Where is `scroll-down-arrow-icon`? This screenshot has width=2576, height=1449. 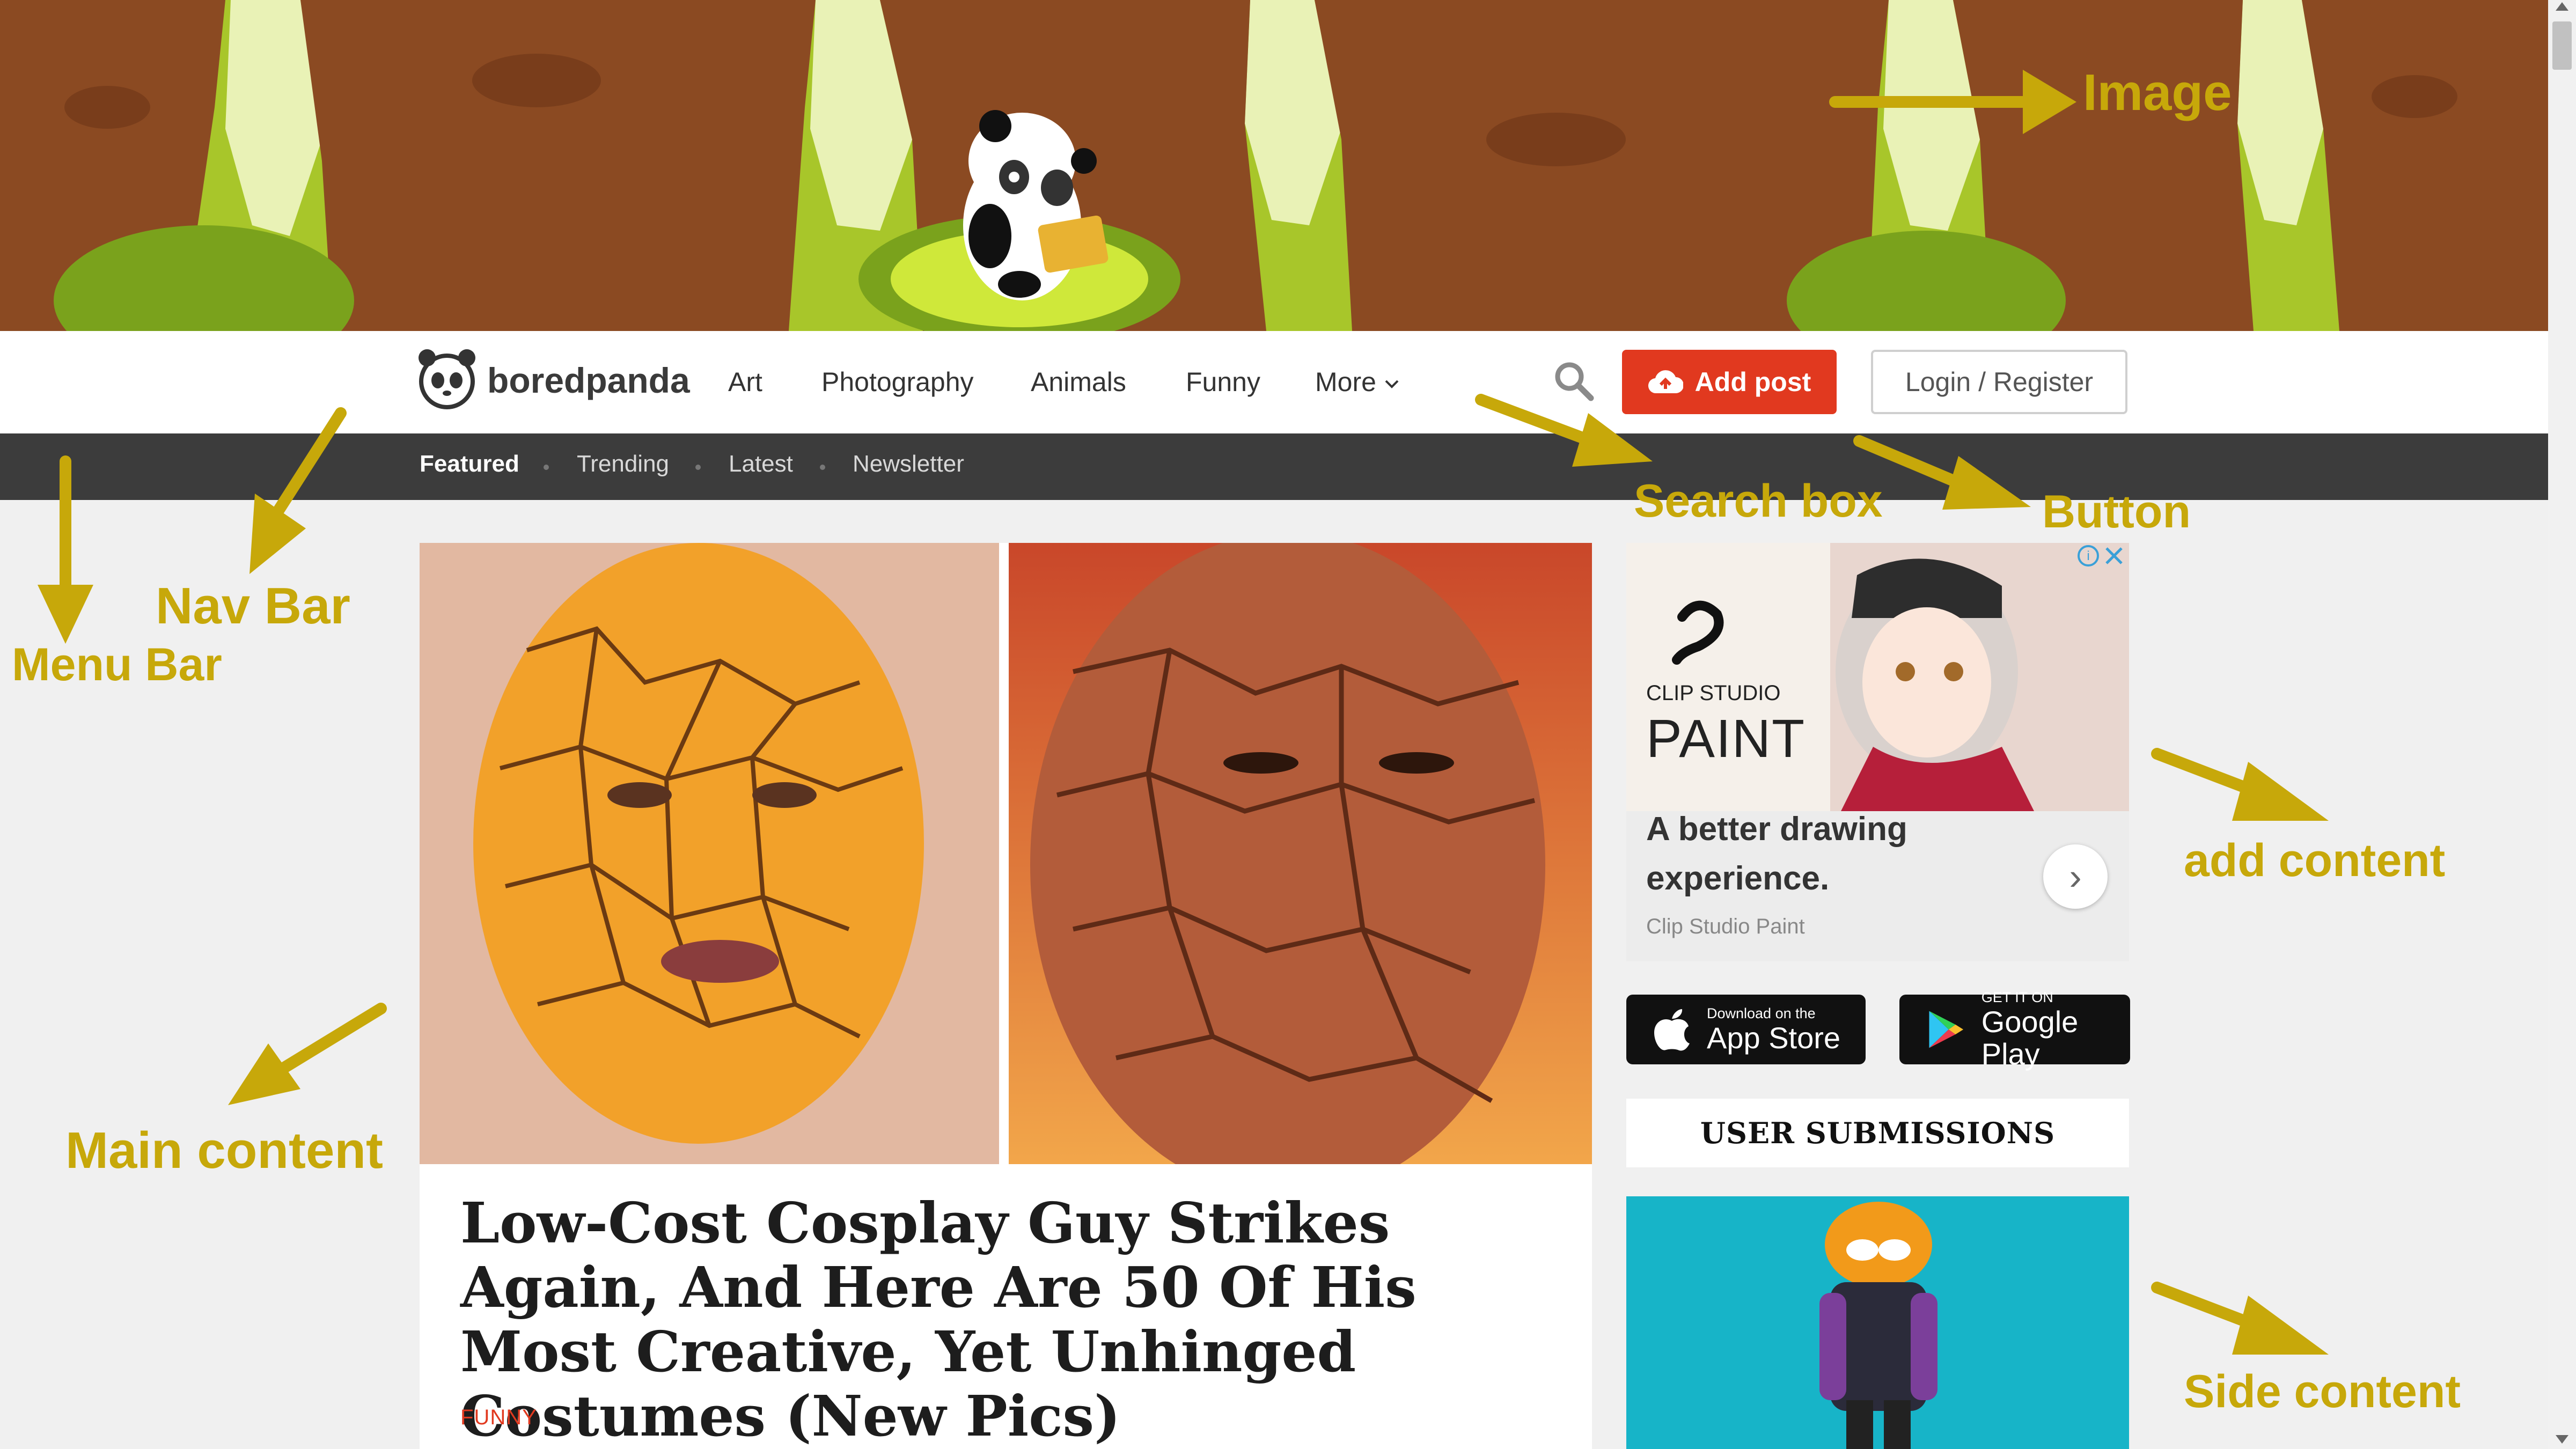 scroll-down-arrow-icon is located at coordinates (2562, 1439).